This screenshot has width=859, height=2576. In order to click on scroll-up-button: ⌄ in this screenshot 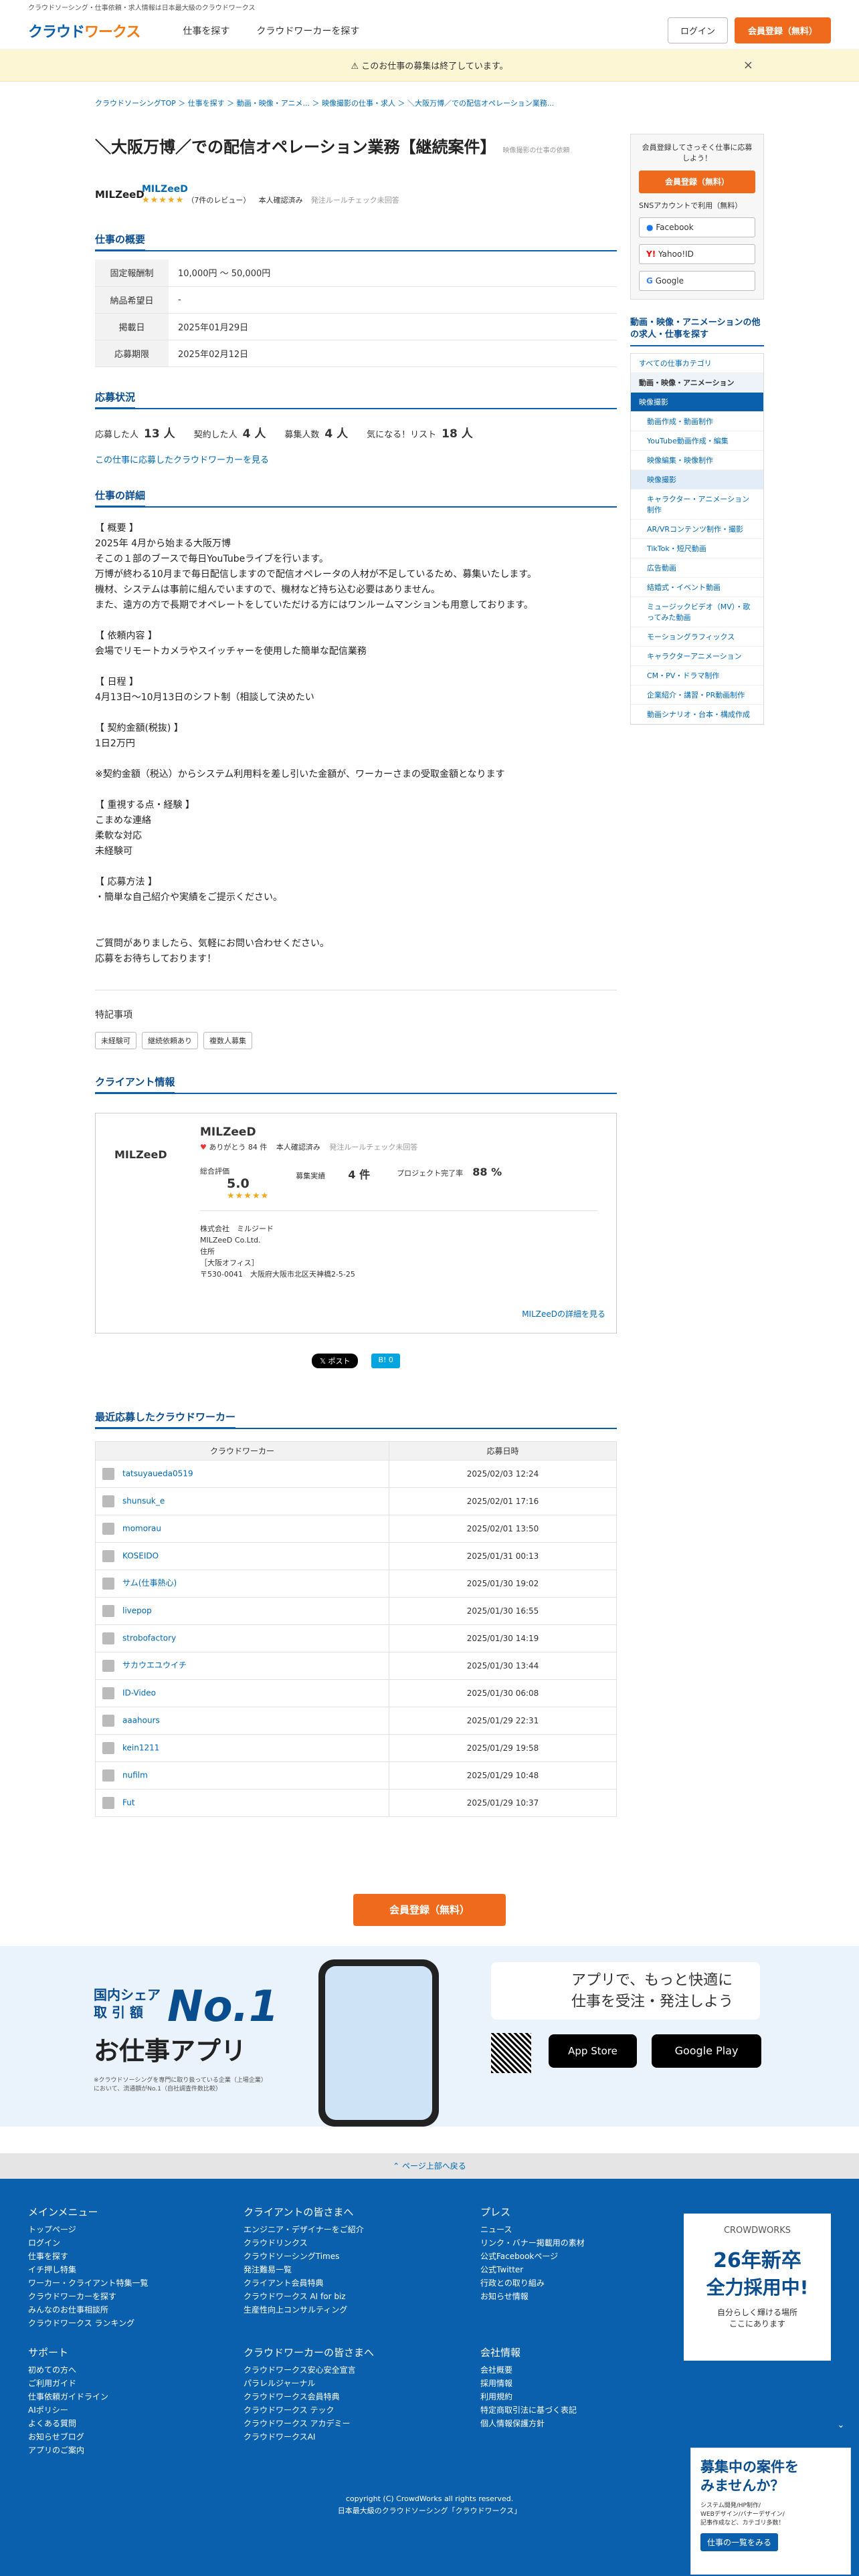, I will do `click(841, 2426)`.